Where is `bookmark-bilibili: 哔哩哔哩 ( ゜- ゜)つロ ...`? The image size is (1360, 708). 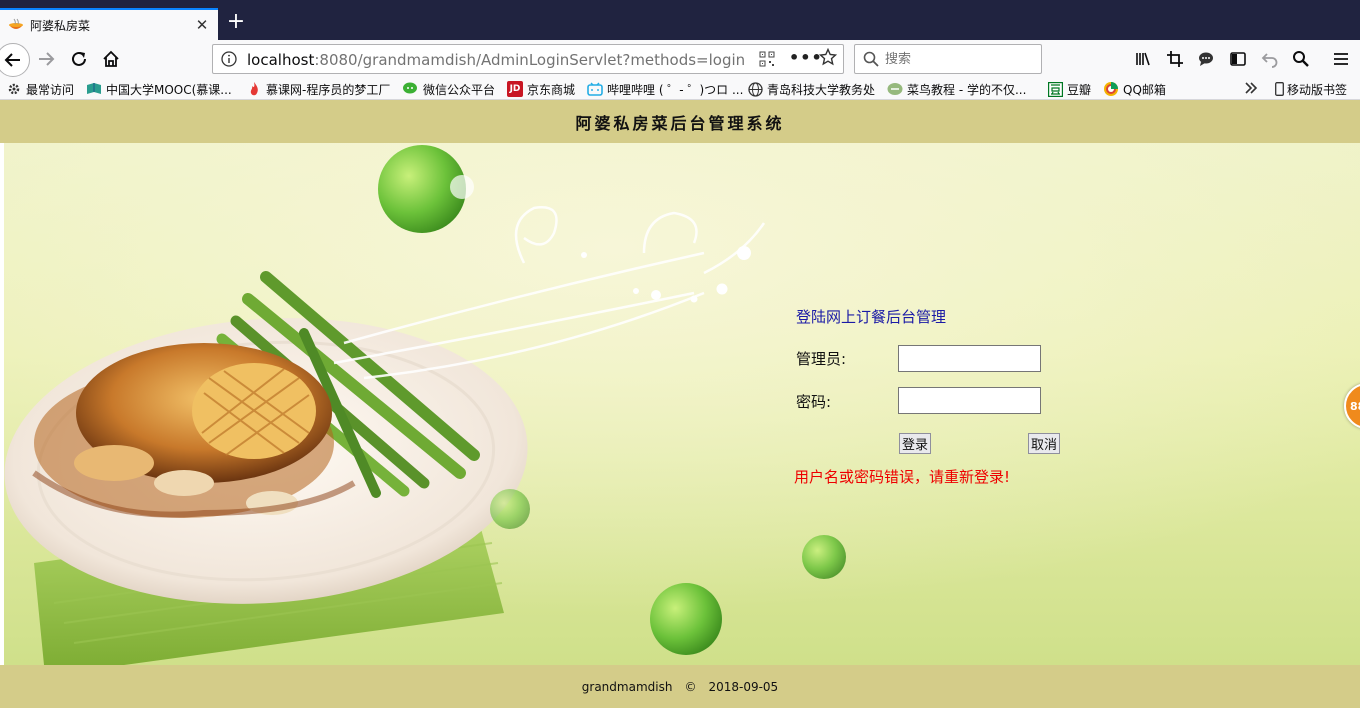 bookmark-bilibili: 哔哩哔哩 ( ゜- ゜)つロ ... is located at coordinates (665, 89).